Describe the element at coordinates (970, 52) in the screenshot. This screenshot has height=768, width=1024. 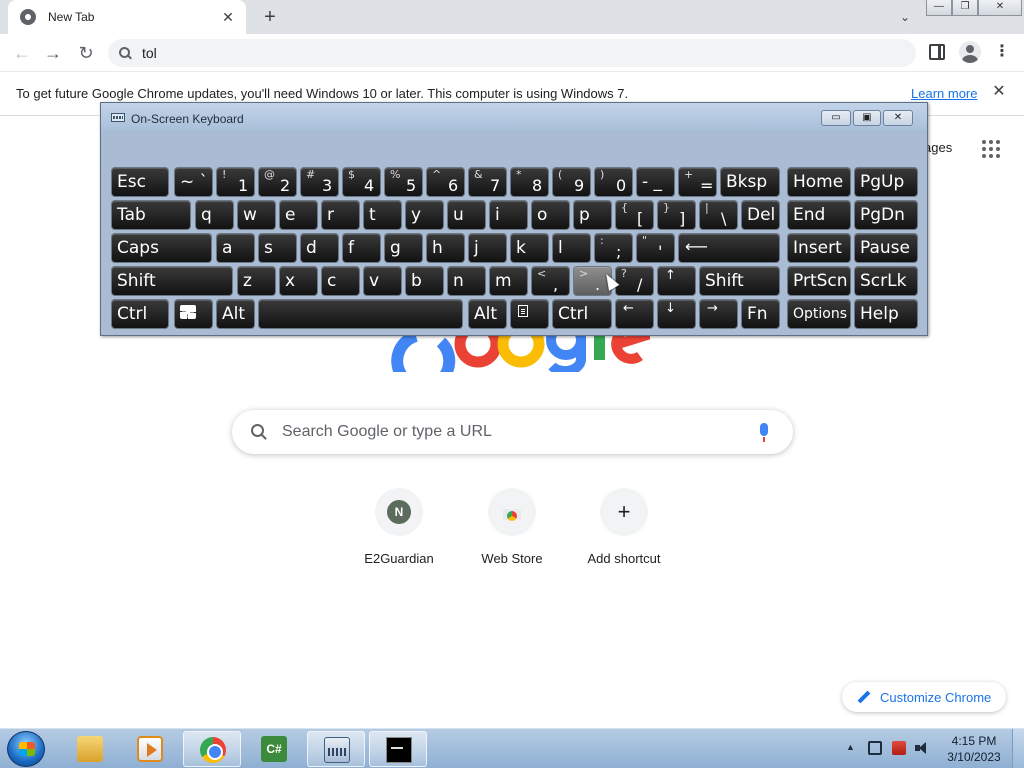
I see `profile-avatar-icon` at that location.